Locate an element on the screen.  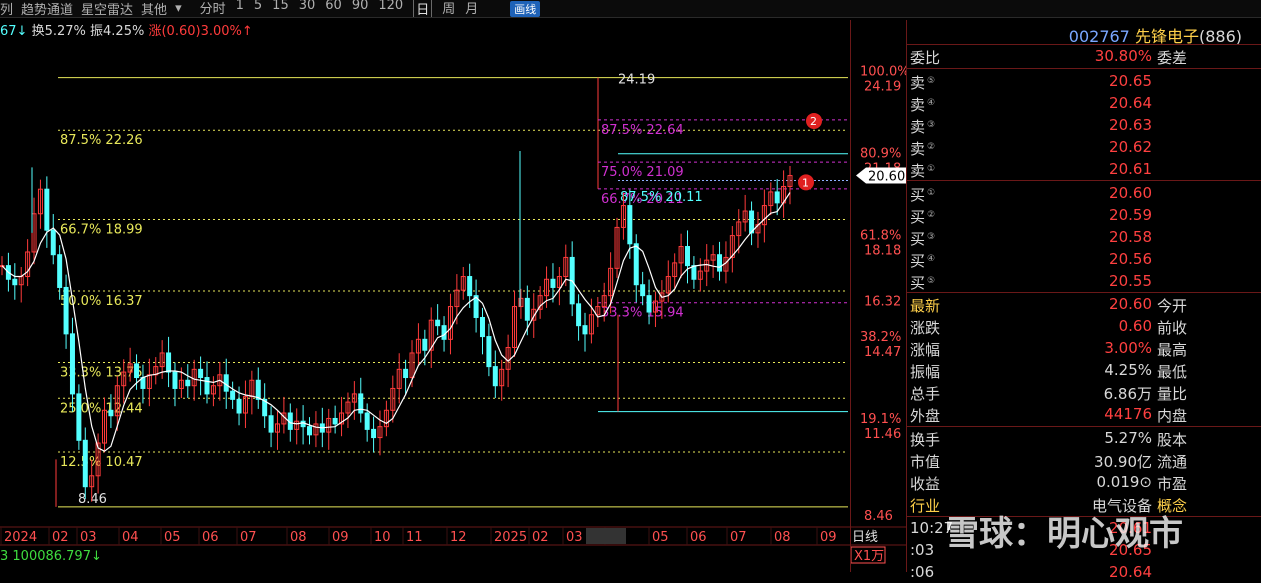
row-label-secondary: 前收 is located at coordinates (1172, 328).